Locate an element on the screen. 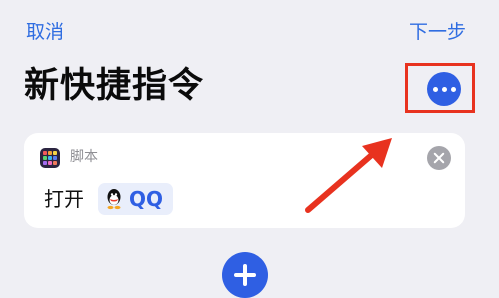 The width and height of the screenshot is (499, 298). add-action-button is located at coordinates (245, 275).